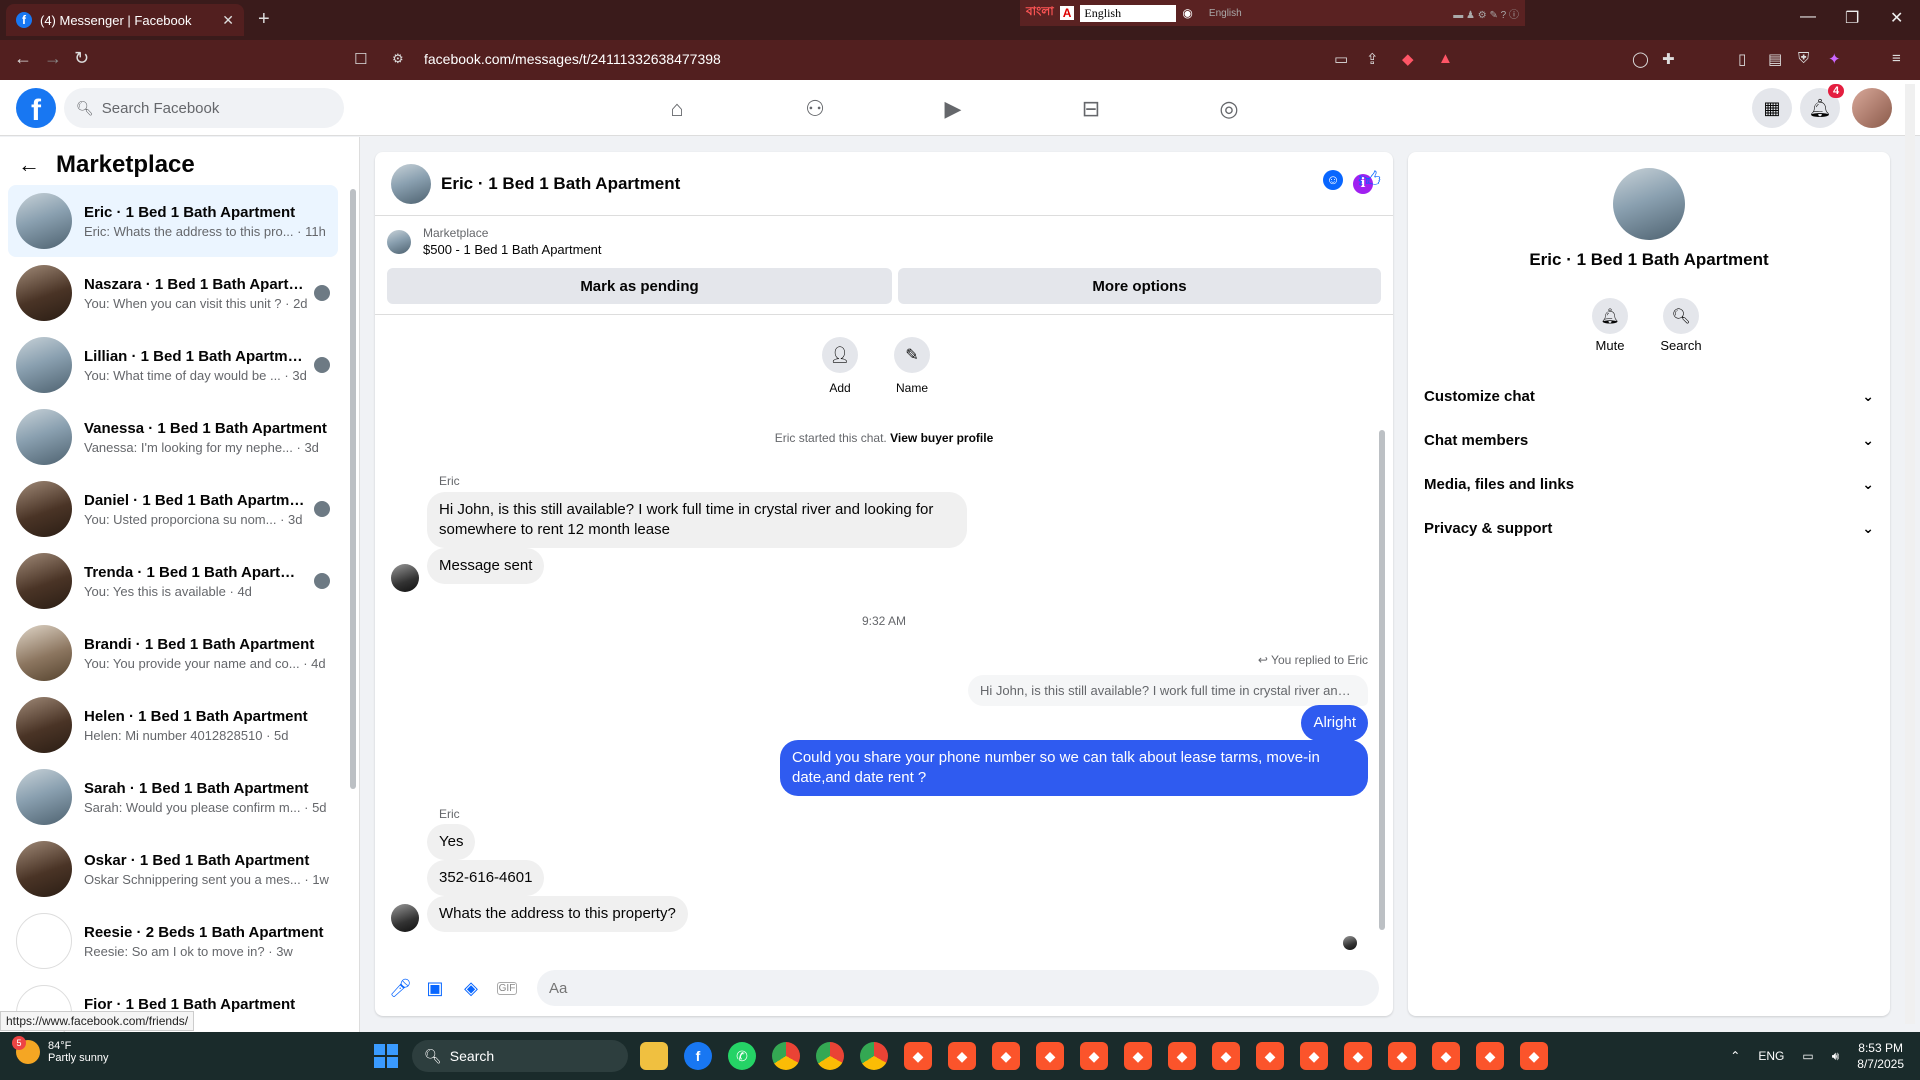  I want to click on page-scrollbar, so click(1910, 554).